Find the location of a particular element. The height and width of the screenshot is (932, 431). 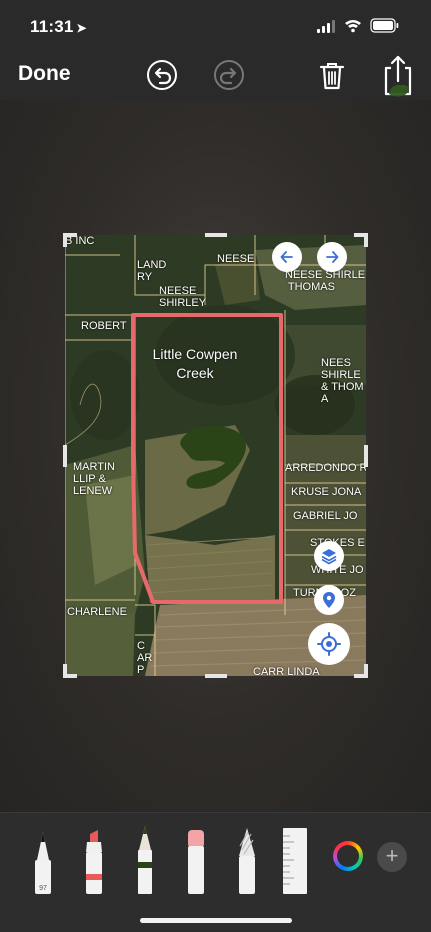

crop-corner-bottom-left-v is located at coordinates (65, 671).